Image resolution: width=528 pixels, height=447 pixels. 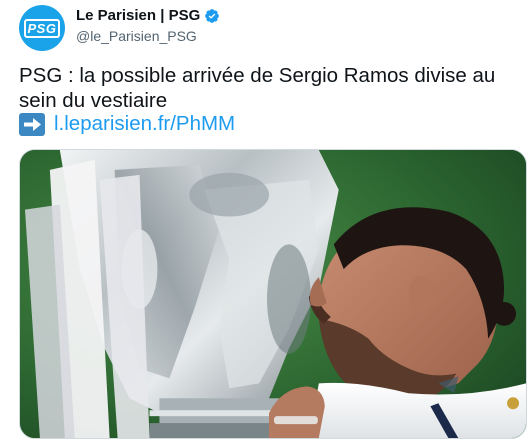 I want to click on article-link: l.leparisien.fr/PhMM, so click(x=144, y=124).